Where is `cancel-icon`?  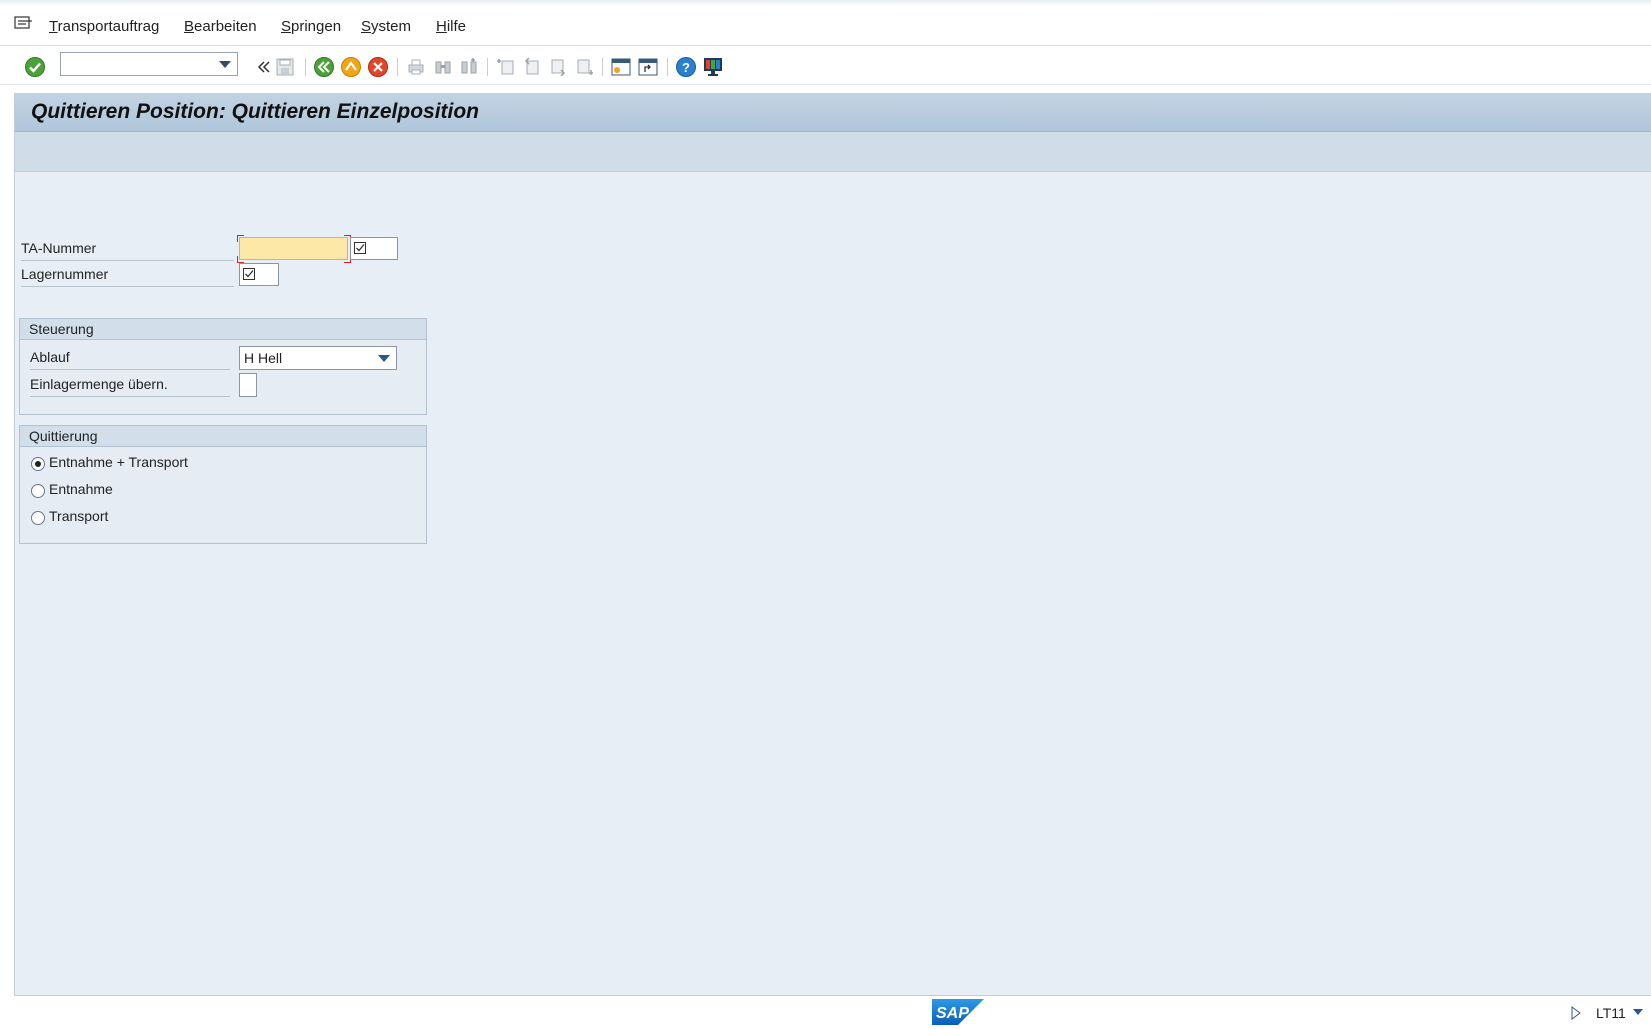
cancel-icon is located at coordinates (378, 67).